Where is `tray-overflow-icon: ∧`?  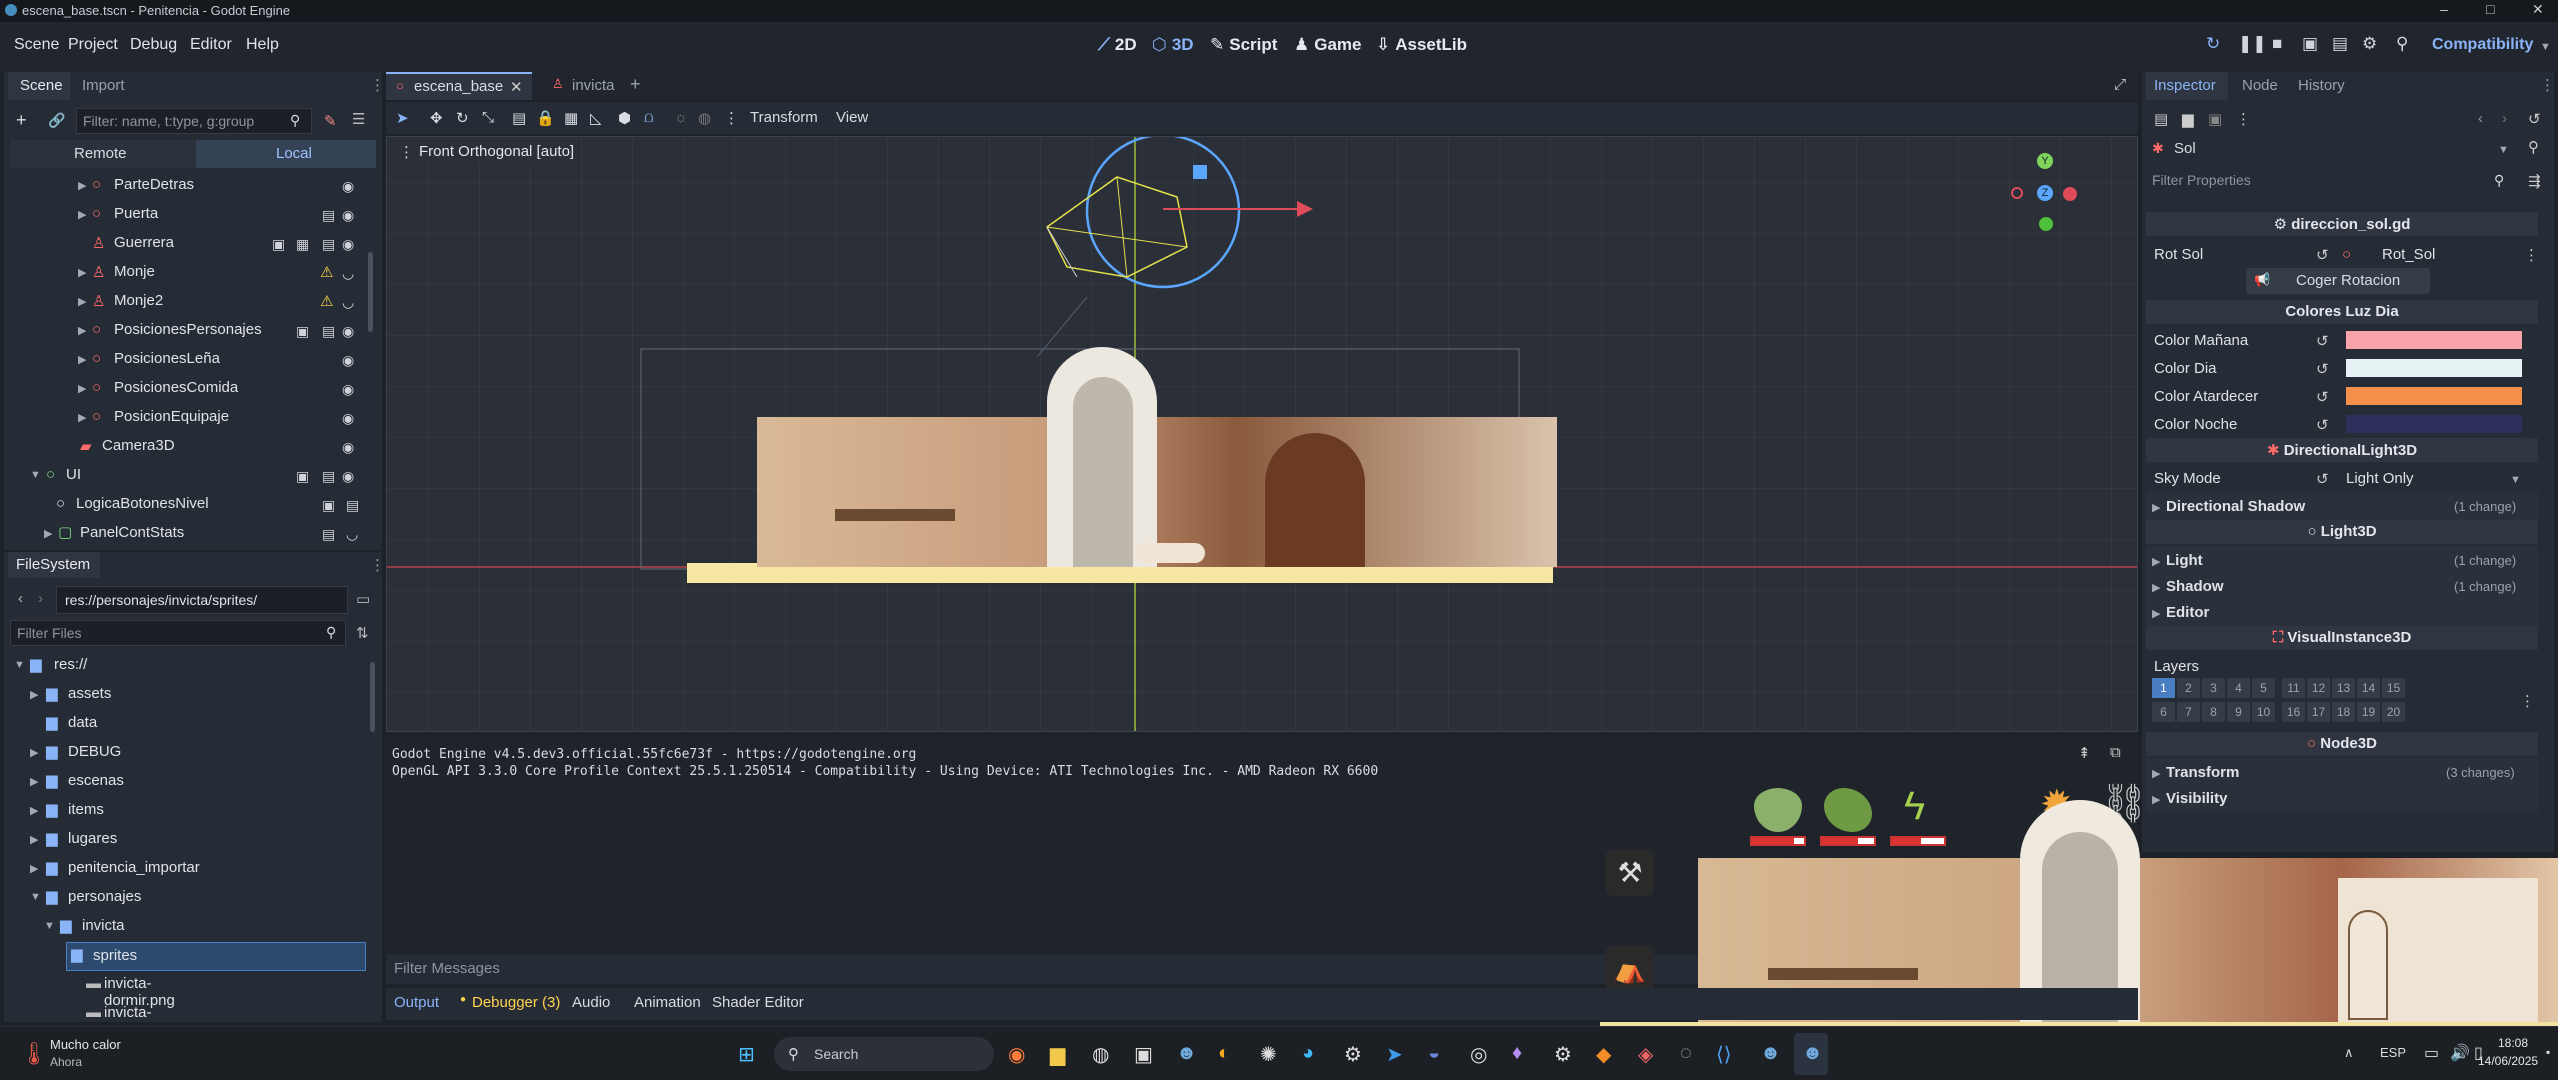 tray-overflow-icon: ∧ is located at coordinates (2349, 1053).